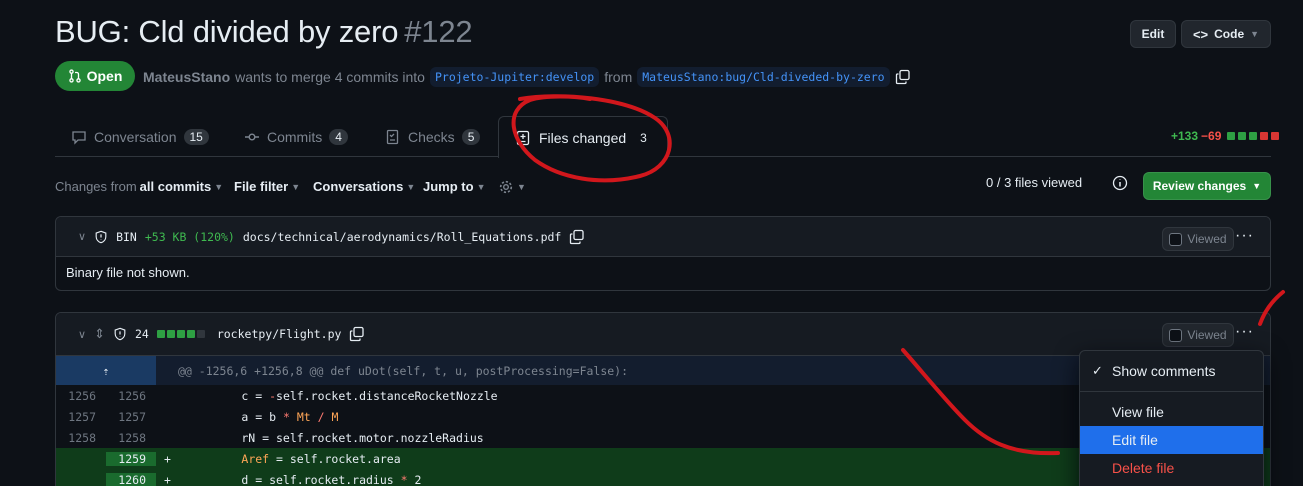  What do you see at coordinates (135, 137) in the screenshot?
I see `tab-label: Conversation` at bounding box center [135, 137].